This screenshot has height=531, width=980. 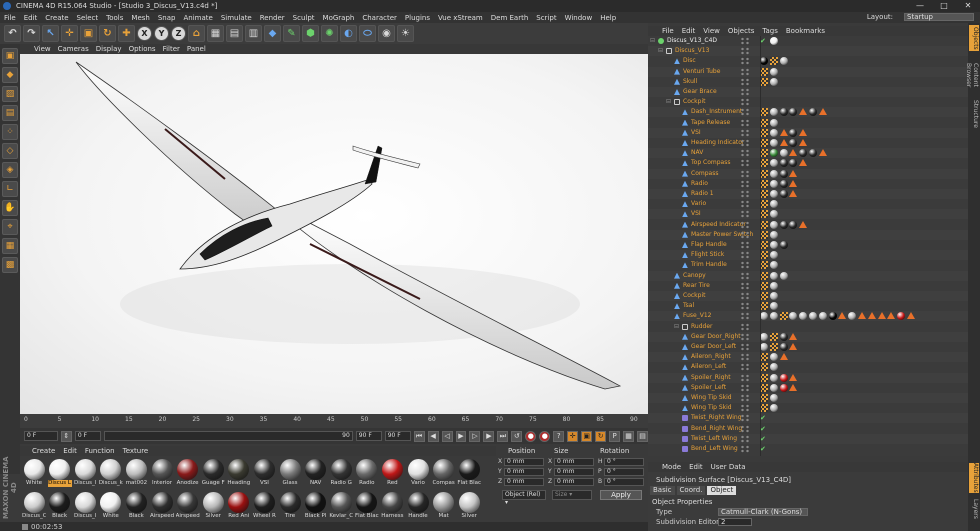 I want to click on material-swatch: Harness, so click(x=392, y=506).